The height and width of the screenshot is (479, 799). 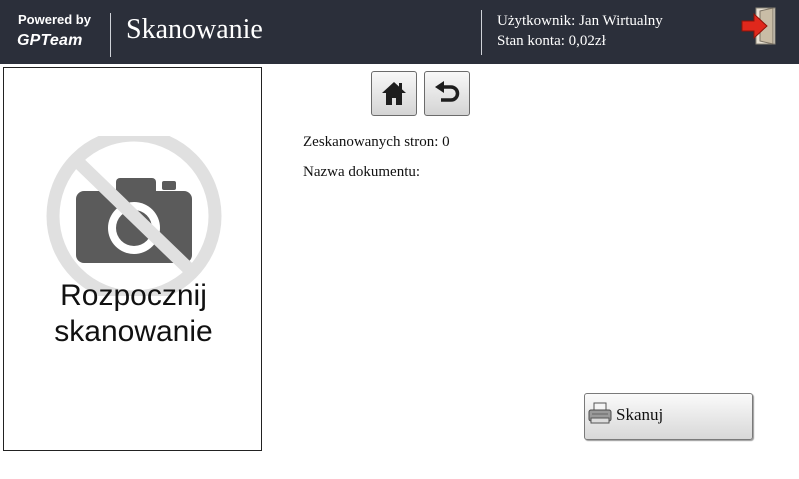 I want to click on home-icon, so click(x=394, y=93).